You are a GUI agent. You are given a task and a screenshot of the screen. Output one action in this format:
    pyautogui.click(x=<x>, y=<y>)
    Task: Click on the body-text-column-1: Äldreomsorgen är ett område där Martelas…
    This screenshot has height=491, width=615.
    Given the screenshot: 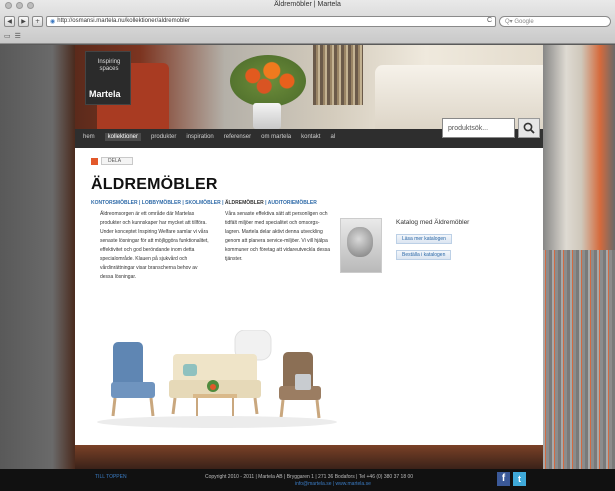 What is the action you would take?
    pyautogui.click(x=154, y=245)
    